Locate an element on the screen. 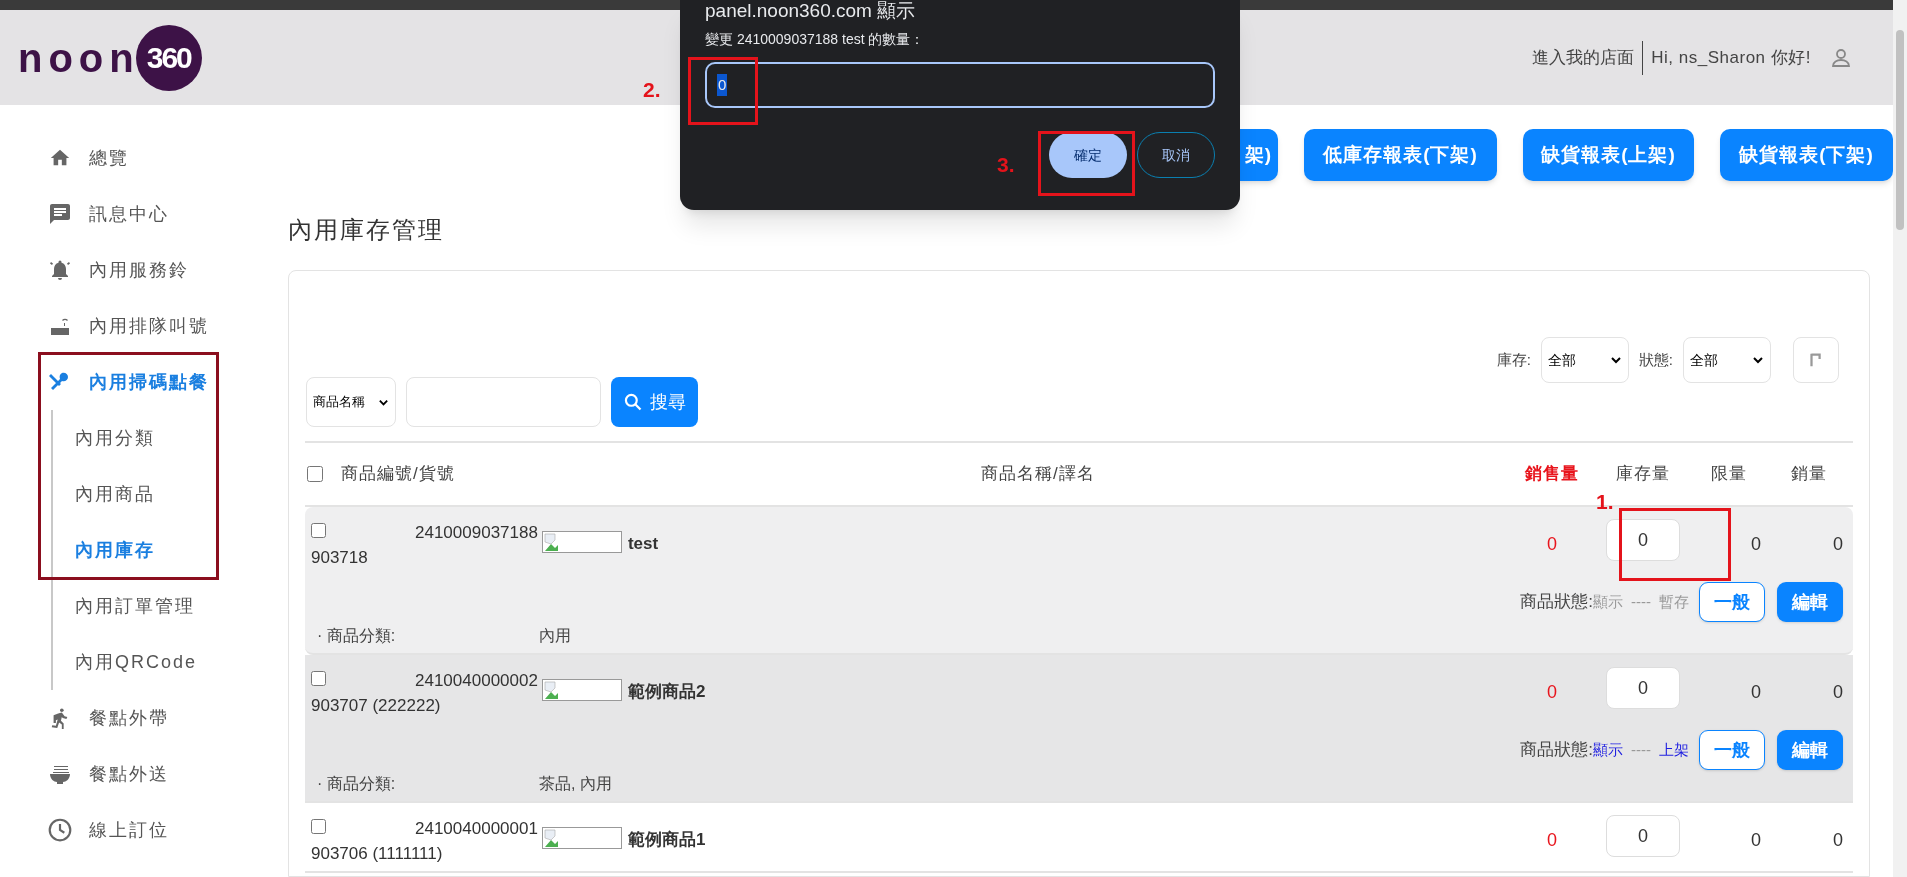  logo-badge: 360 is located at coordinates (168, 57).